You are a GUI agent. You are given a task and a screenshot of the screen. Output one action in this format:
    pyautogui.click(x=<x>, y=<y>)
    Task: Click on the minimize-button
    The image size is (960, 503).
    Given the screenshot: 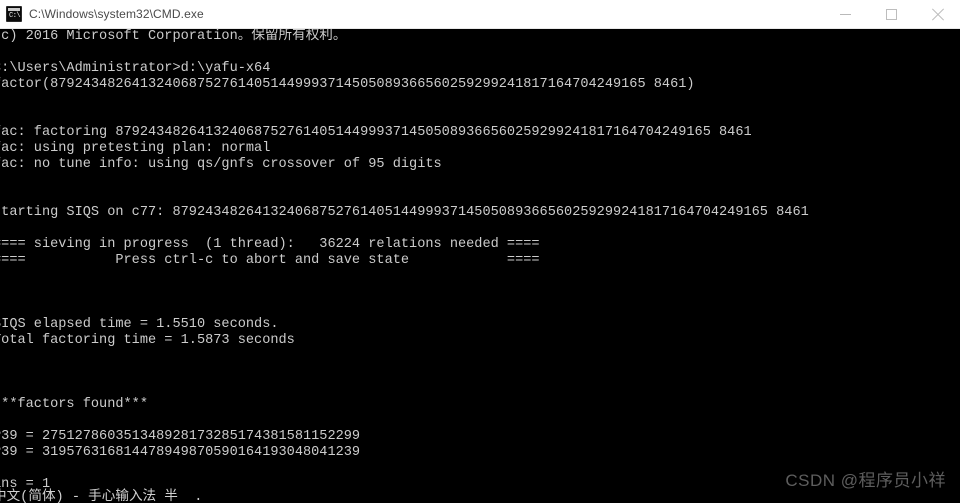 What is the action you would take?
    pyautogui.click(x=845, y=14)
    